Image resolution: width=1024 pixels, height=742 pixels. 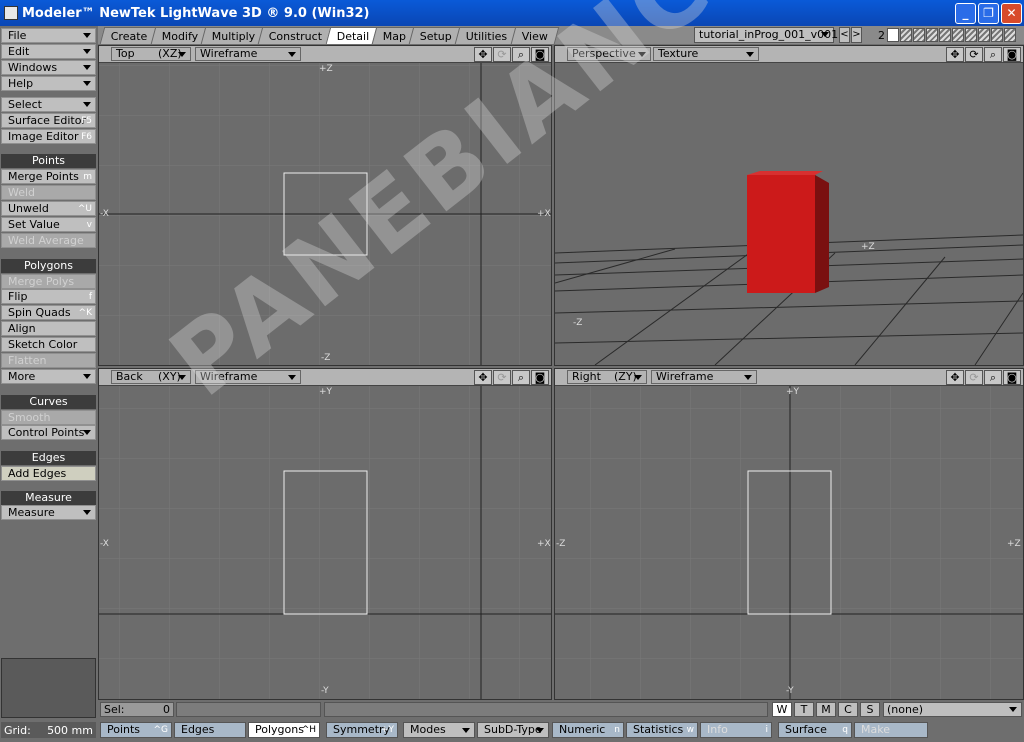 What do you see at coordinates (48, 83) in the screenshot?
I see `help-menu: Help` at bounding box center [48, 83].